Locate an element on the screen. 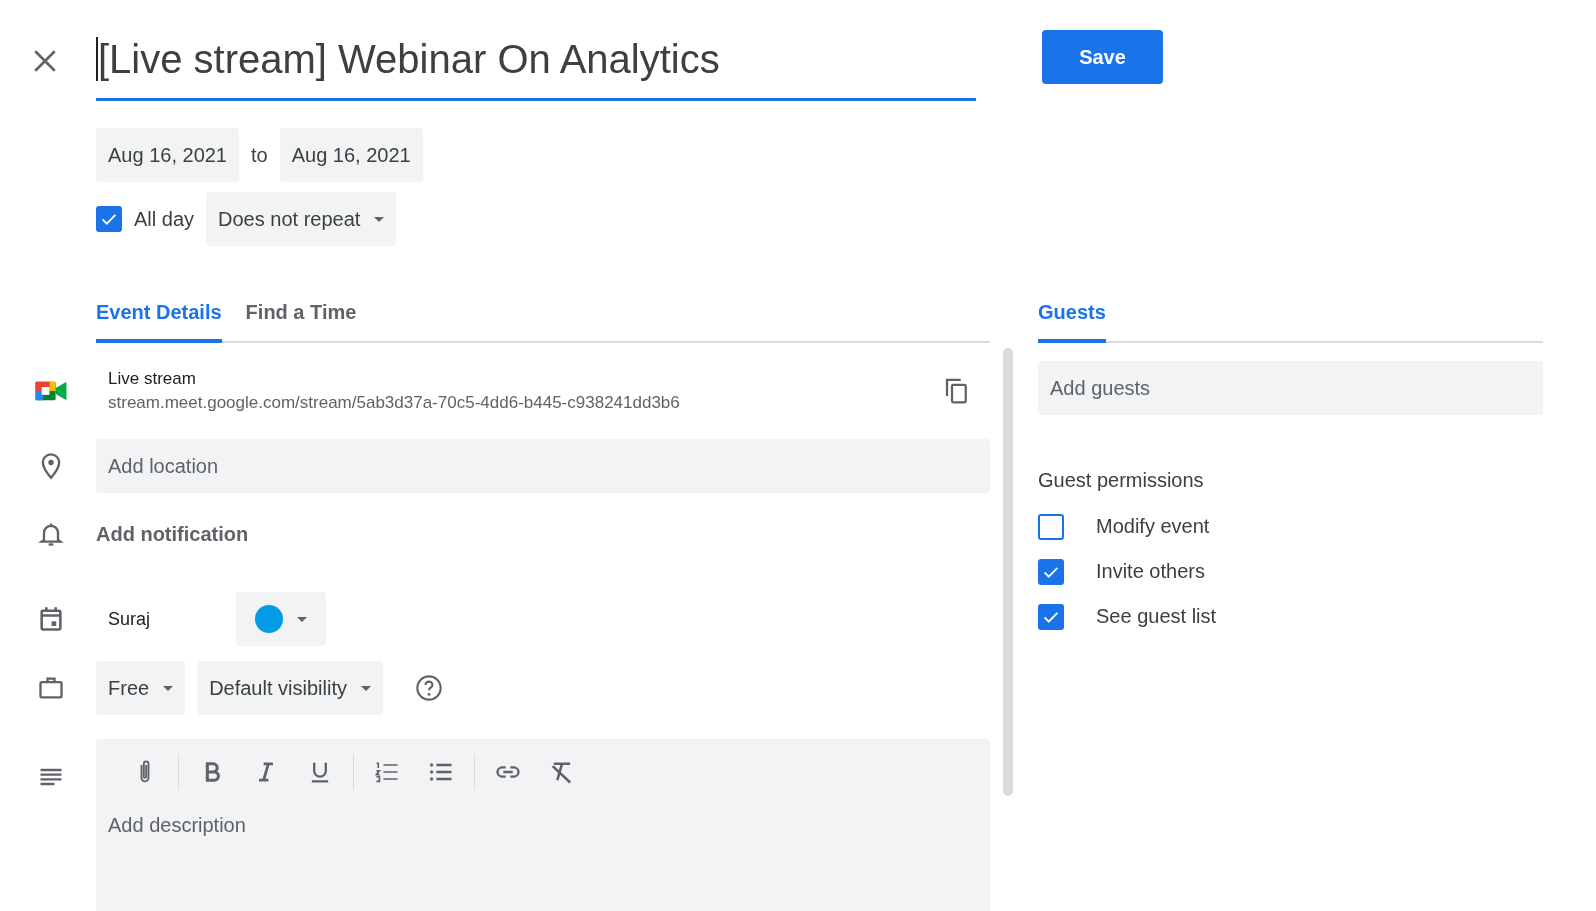  availability-dropdown: Free is located at coordinates (141, 688).